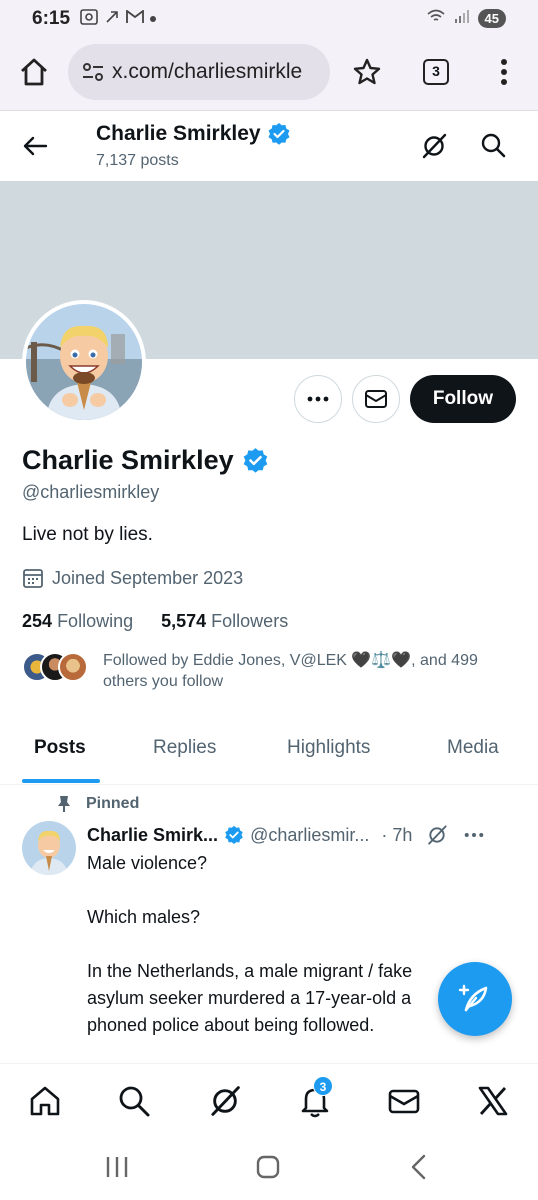 This screenshot has width=538, height=1200. I want to click on recent-apps-icon, so click(117, 1167).